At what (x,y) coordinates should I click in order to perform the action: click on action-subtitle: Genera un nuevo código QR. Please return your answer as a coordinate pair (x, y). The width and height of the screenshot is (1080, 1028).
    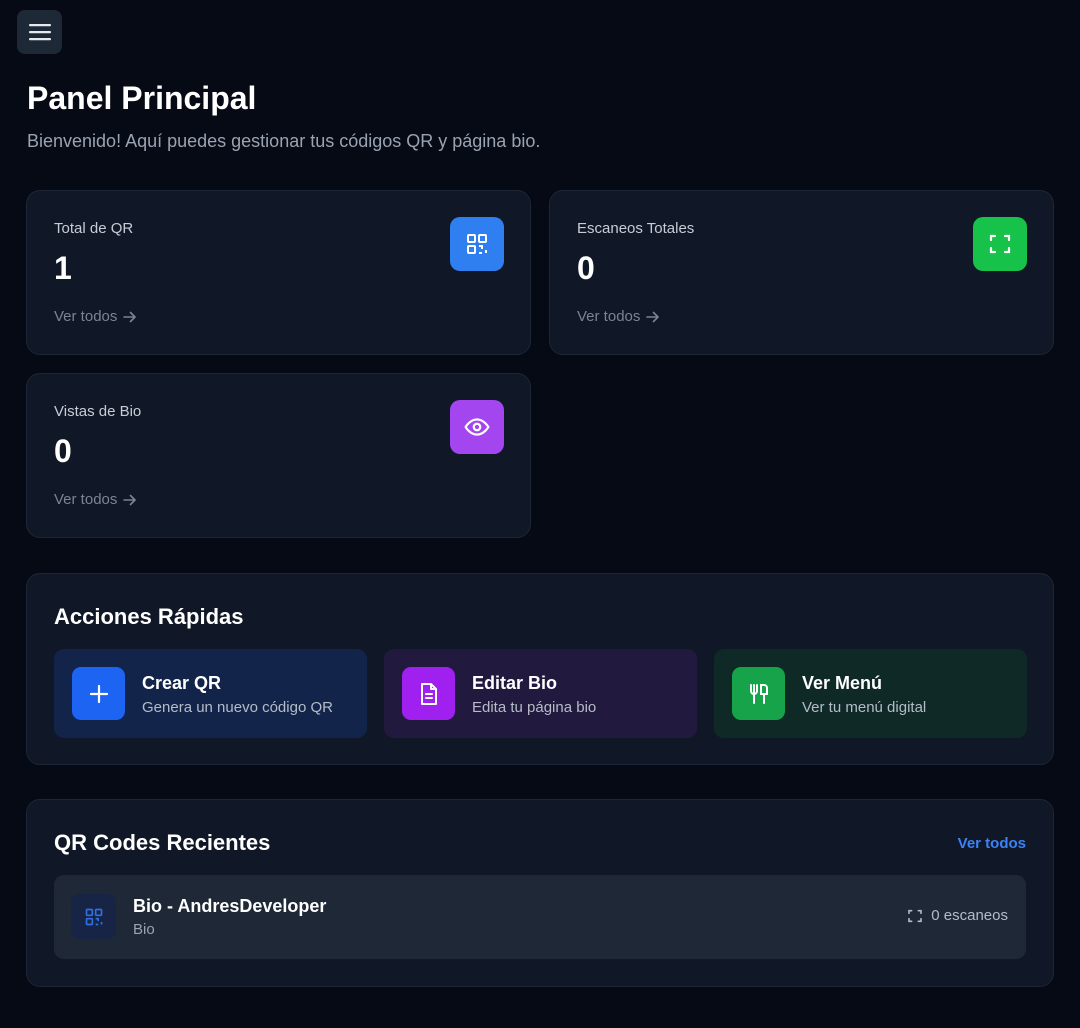
    Looking at the image, I should click on (237, 707).